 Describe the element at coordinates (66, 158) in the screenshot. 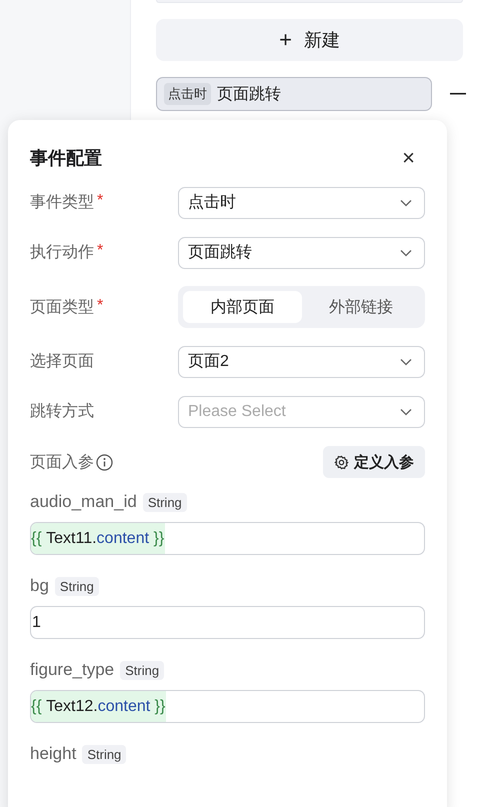

I see `dialog-title: 事件配置` at that location.